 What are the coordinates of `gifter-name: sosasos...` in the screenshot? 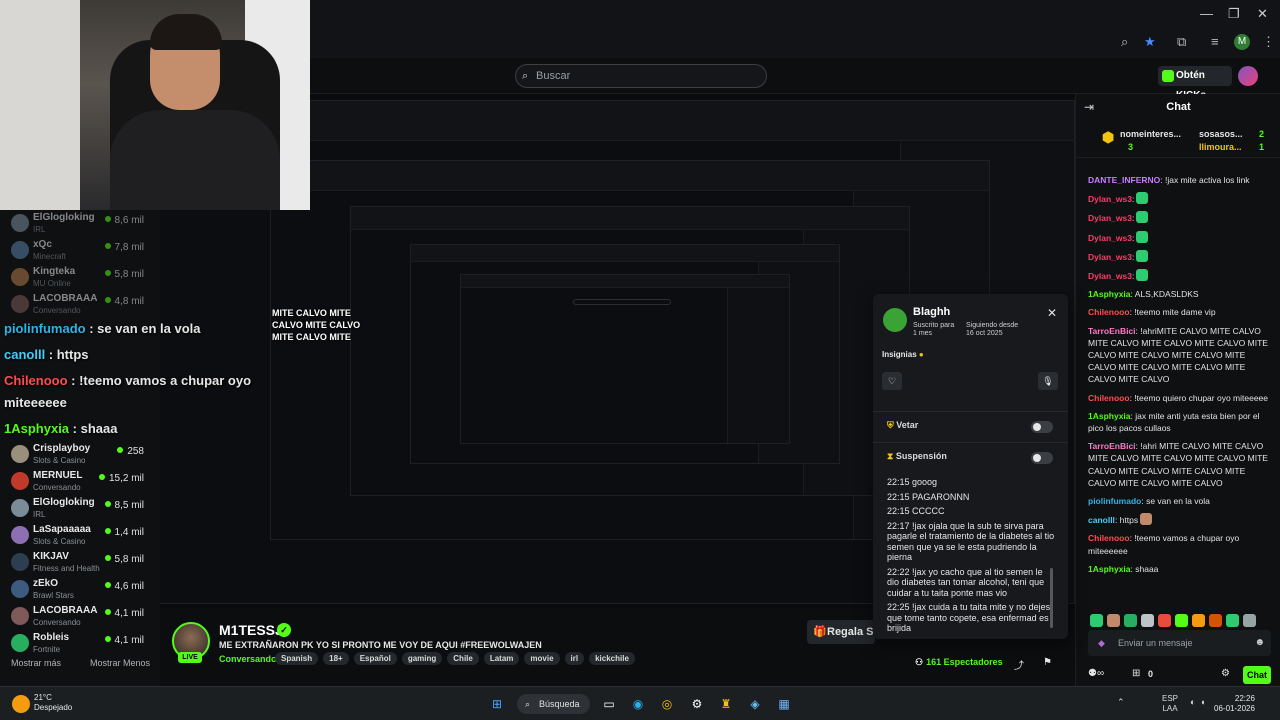 It's located at (1221, 134).